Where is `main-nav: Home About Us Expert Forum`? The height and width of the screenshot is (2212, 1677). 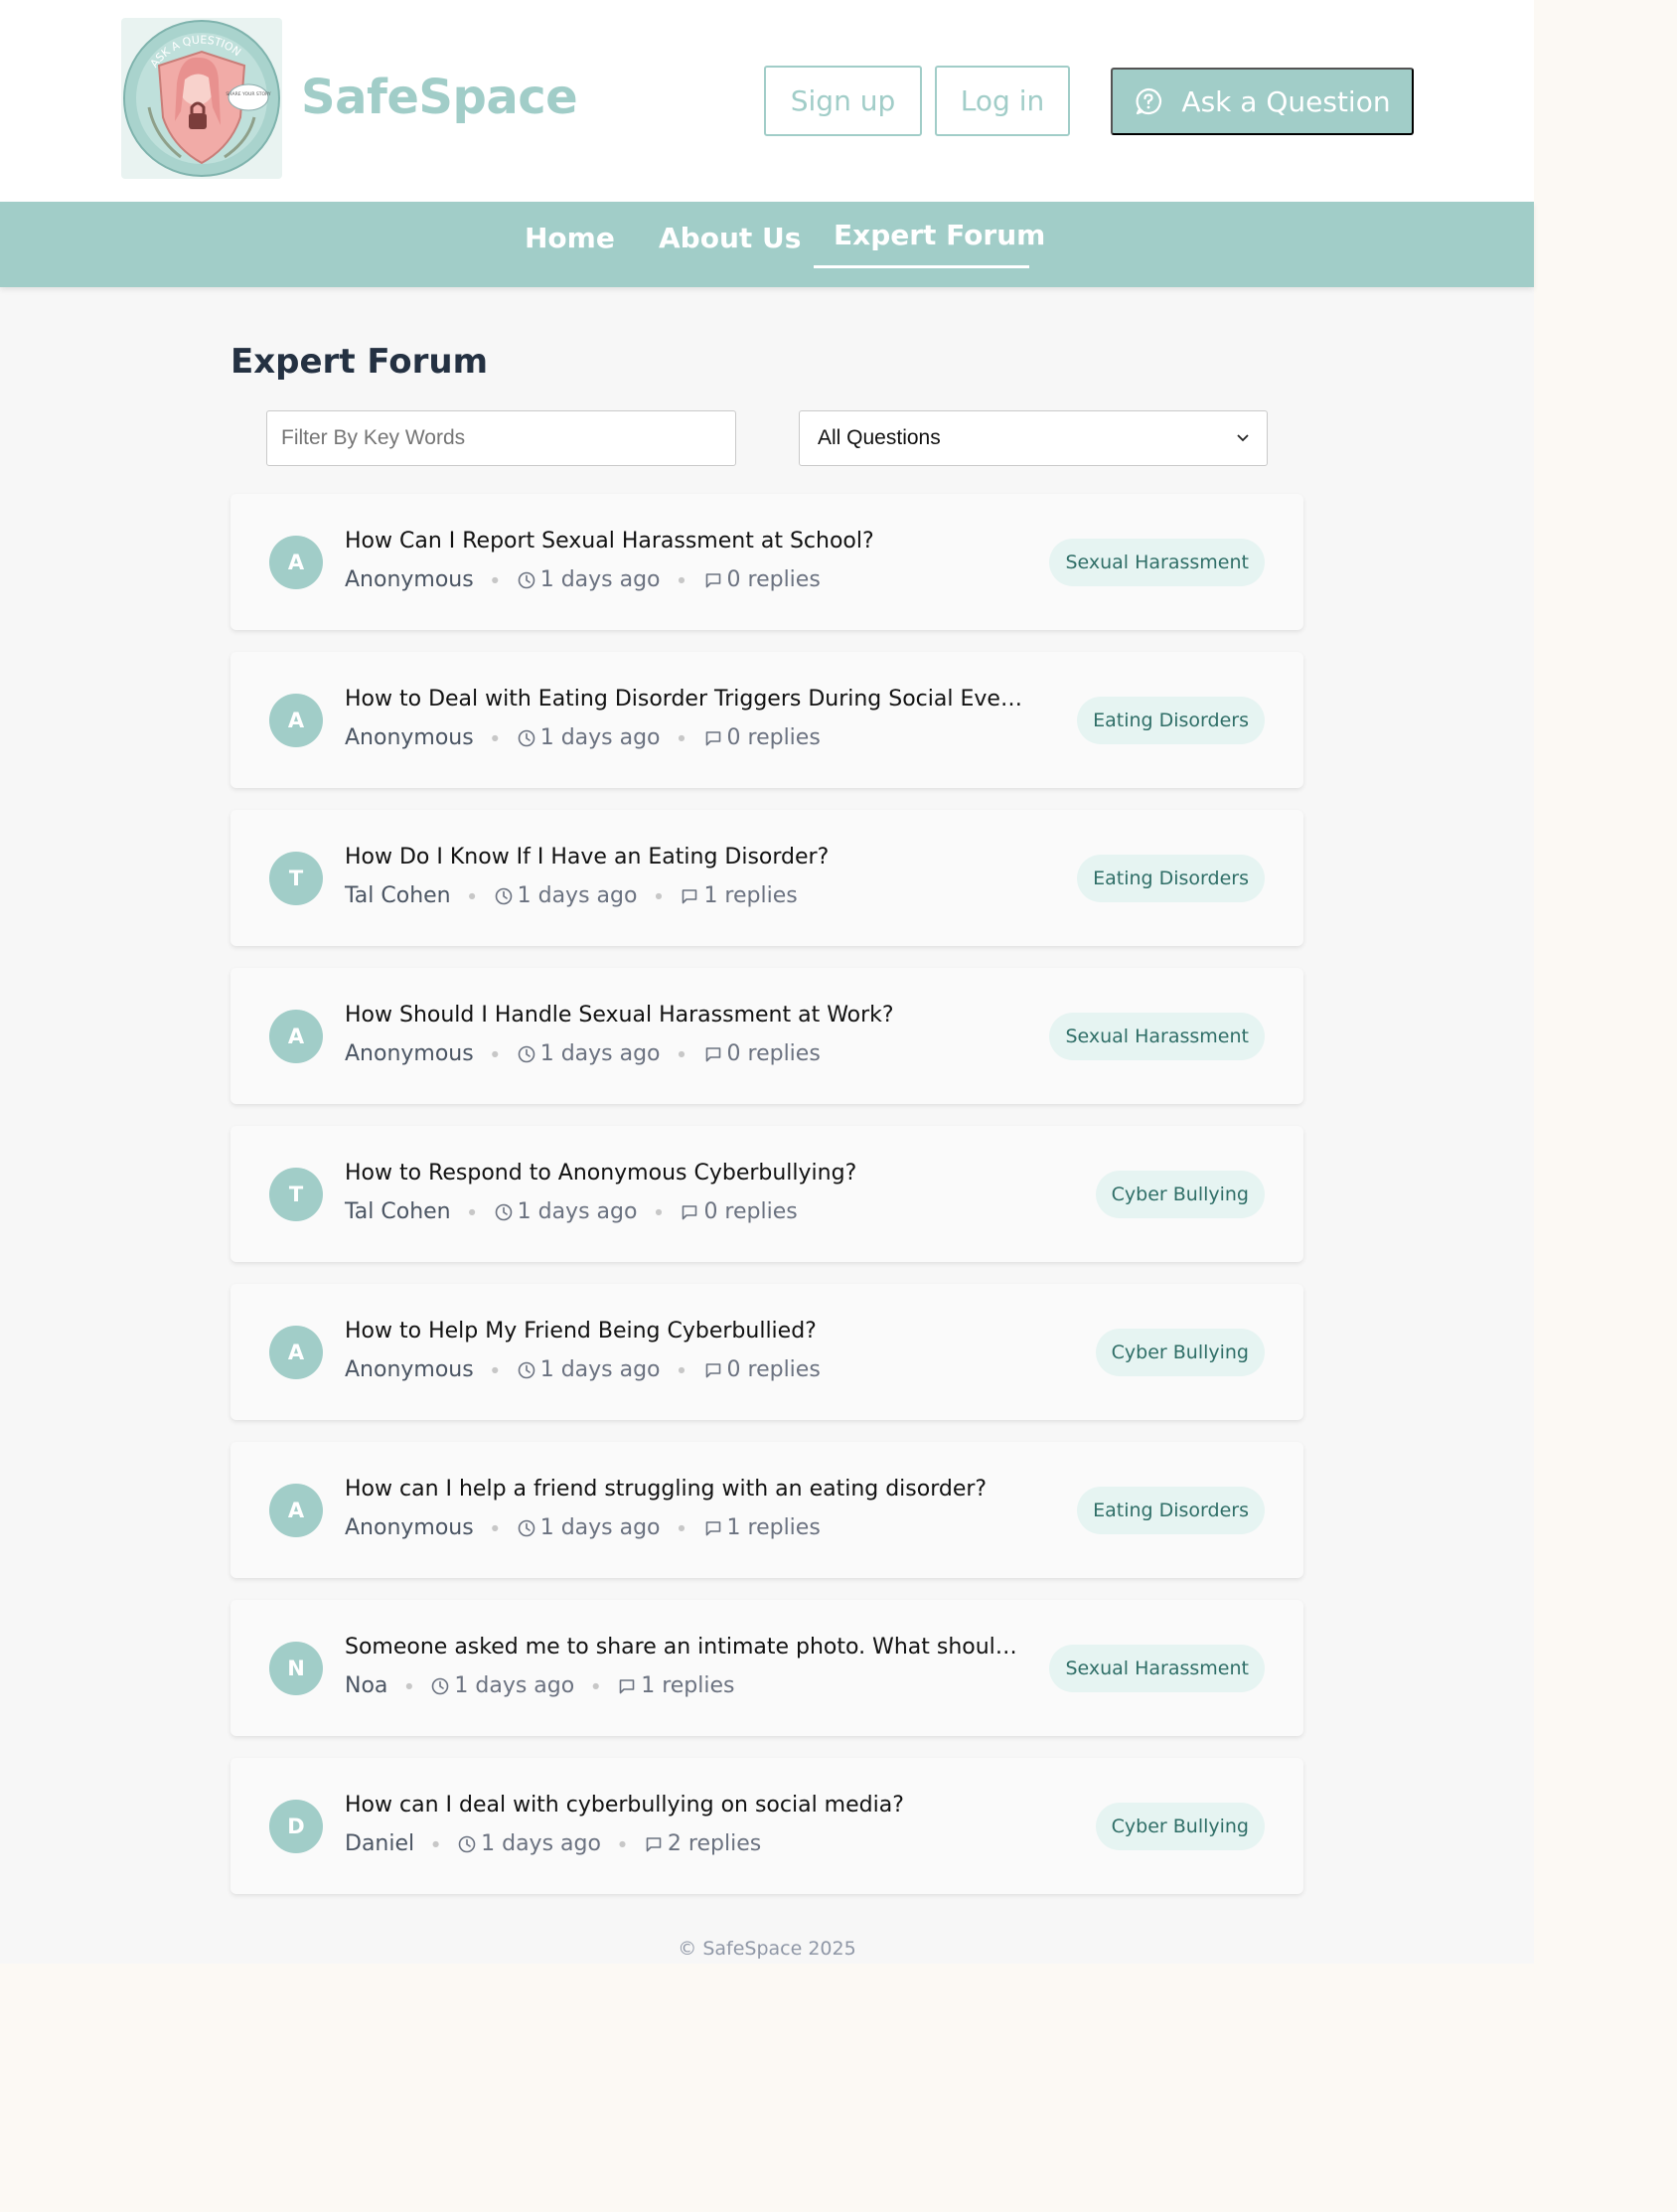
main-nav: Home About Us Expert Forum is located at coordinates (767, 244).